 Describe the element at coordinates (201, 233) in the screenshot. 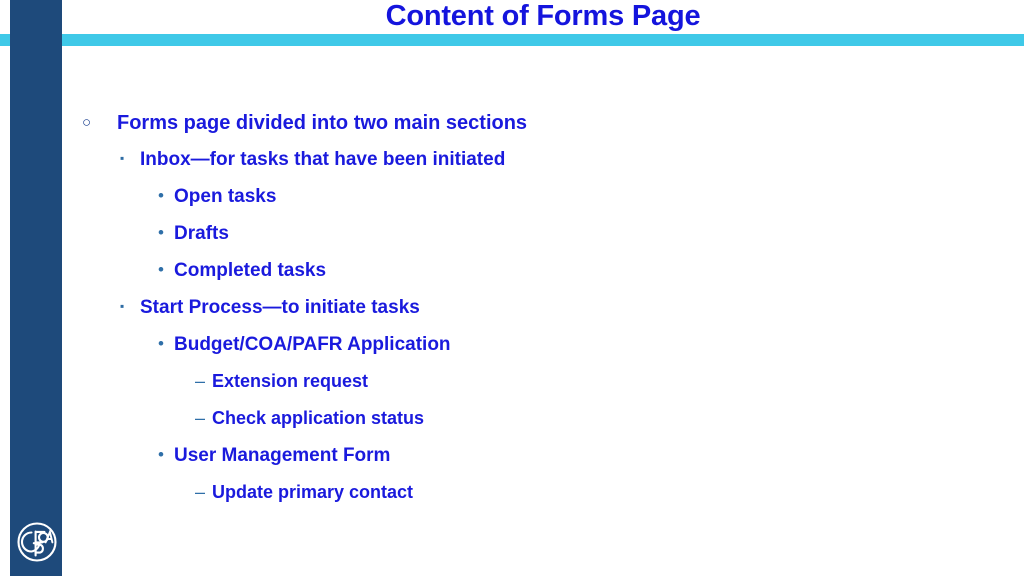

I see `bullet-text: Drafts` at that location.